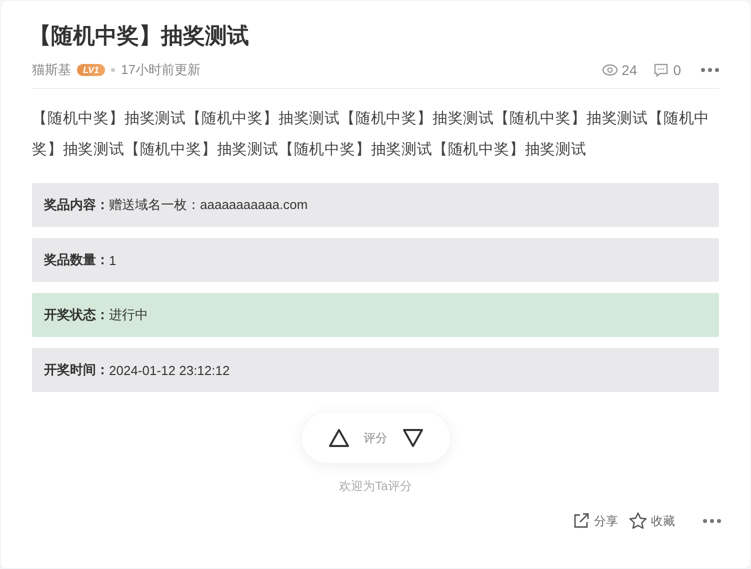  What do you see at coordinates (371, 134) in the screenshot?
I see `post-body: 【随机中奖】抽奖测试【随机中奖】抽奖测试【随机中奖】抽奖测试【随机中奖】抽奖测试【随机中奖】抽奖测试【随机中奖】抽奖测试【随机中奖】抽奖测试【随机中奖】抽奖测试` at bounding box center [371, 134].